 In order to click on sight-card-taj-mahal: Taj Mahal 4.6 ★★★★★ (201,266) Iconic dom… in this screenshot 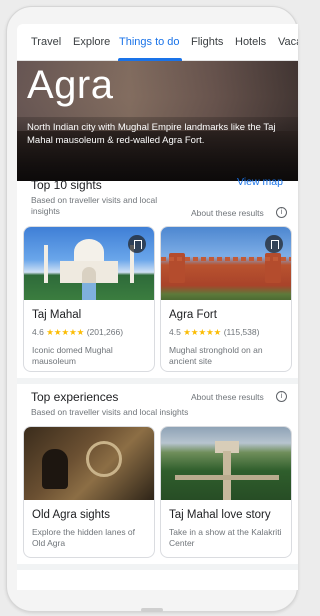, I will do `click(89, 299)`.